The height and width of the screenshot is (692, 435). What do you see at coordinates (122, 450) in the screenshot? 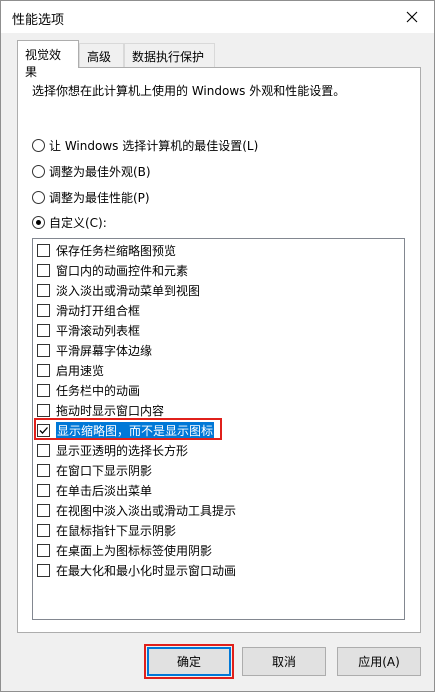
I see `list-item-label: 显示亚透明的选择长方形` at bounding box center [122, 450].